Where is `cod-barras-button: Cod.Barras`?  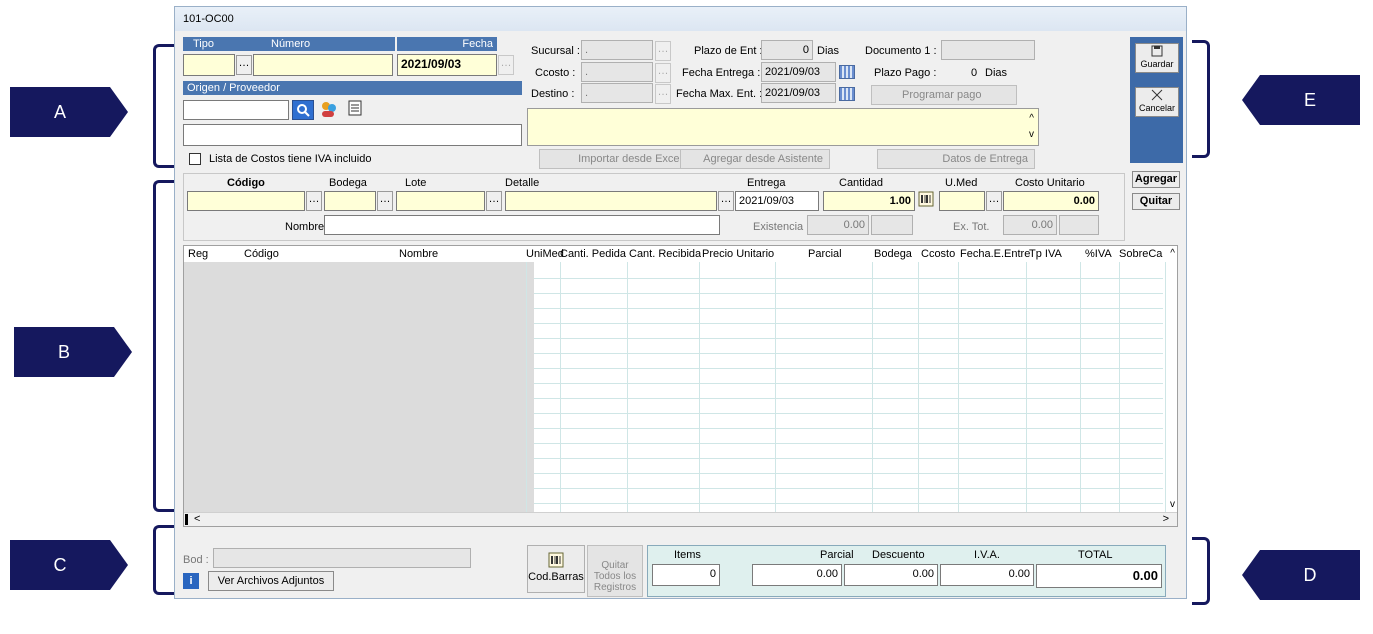 cod-barras-button: Cod.Barras is located at coordinates (556, 569).